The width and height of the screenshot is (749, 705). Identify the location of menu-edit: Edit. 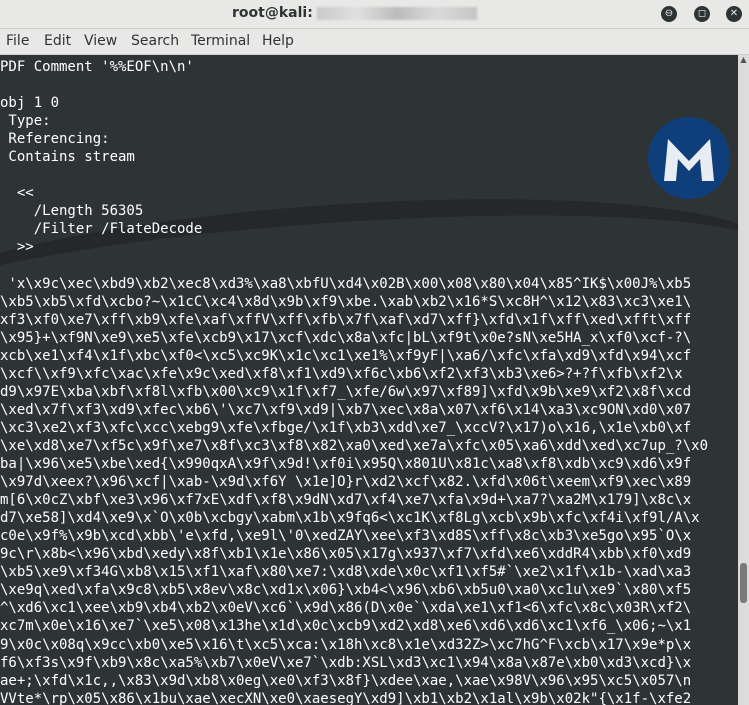
(57, 41).